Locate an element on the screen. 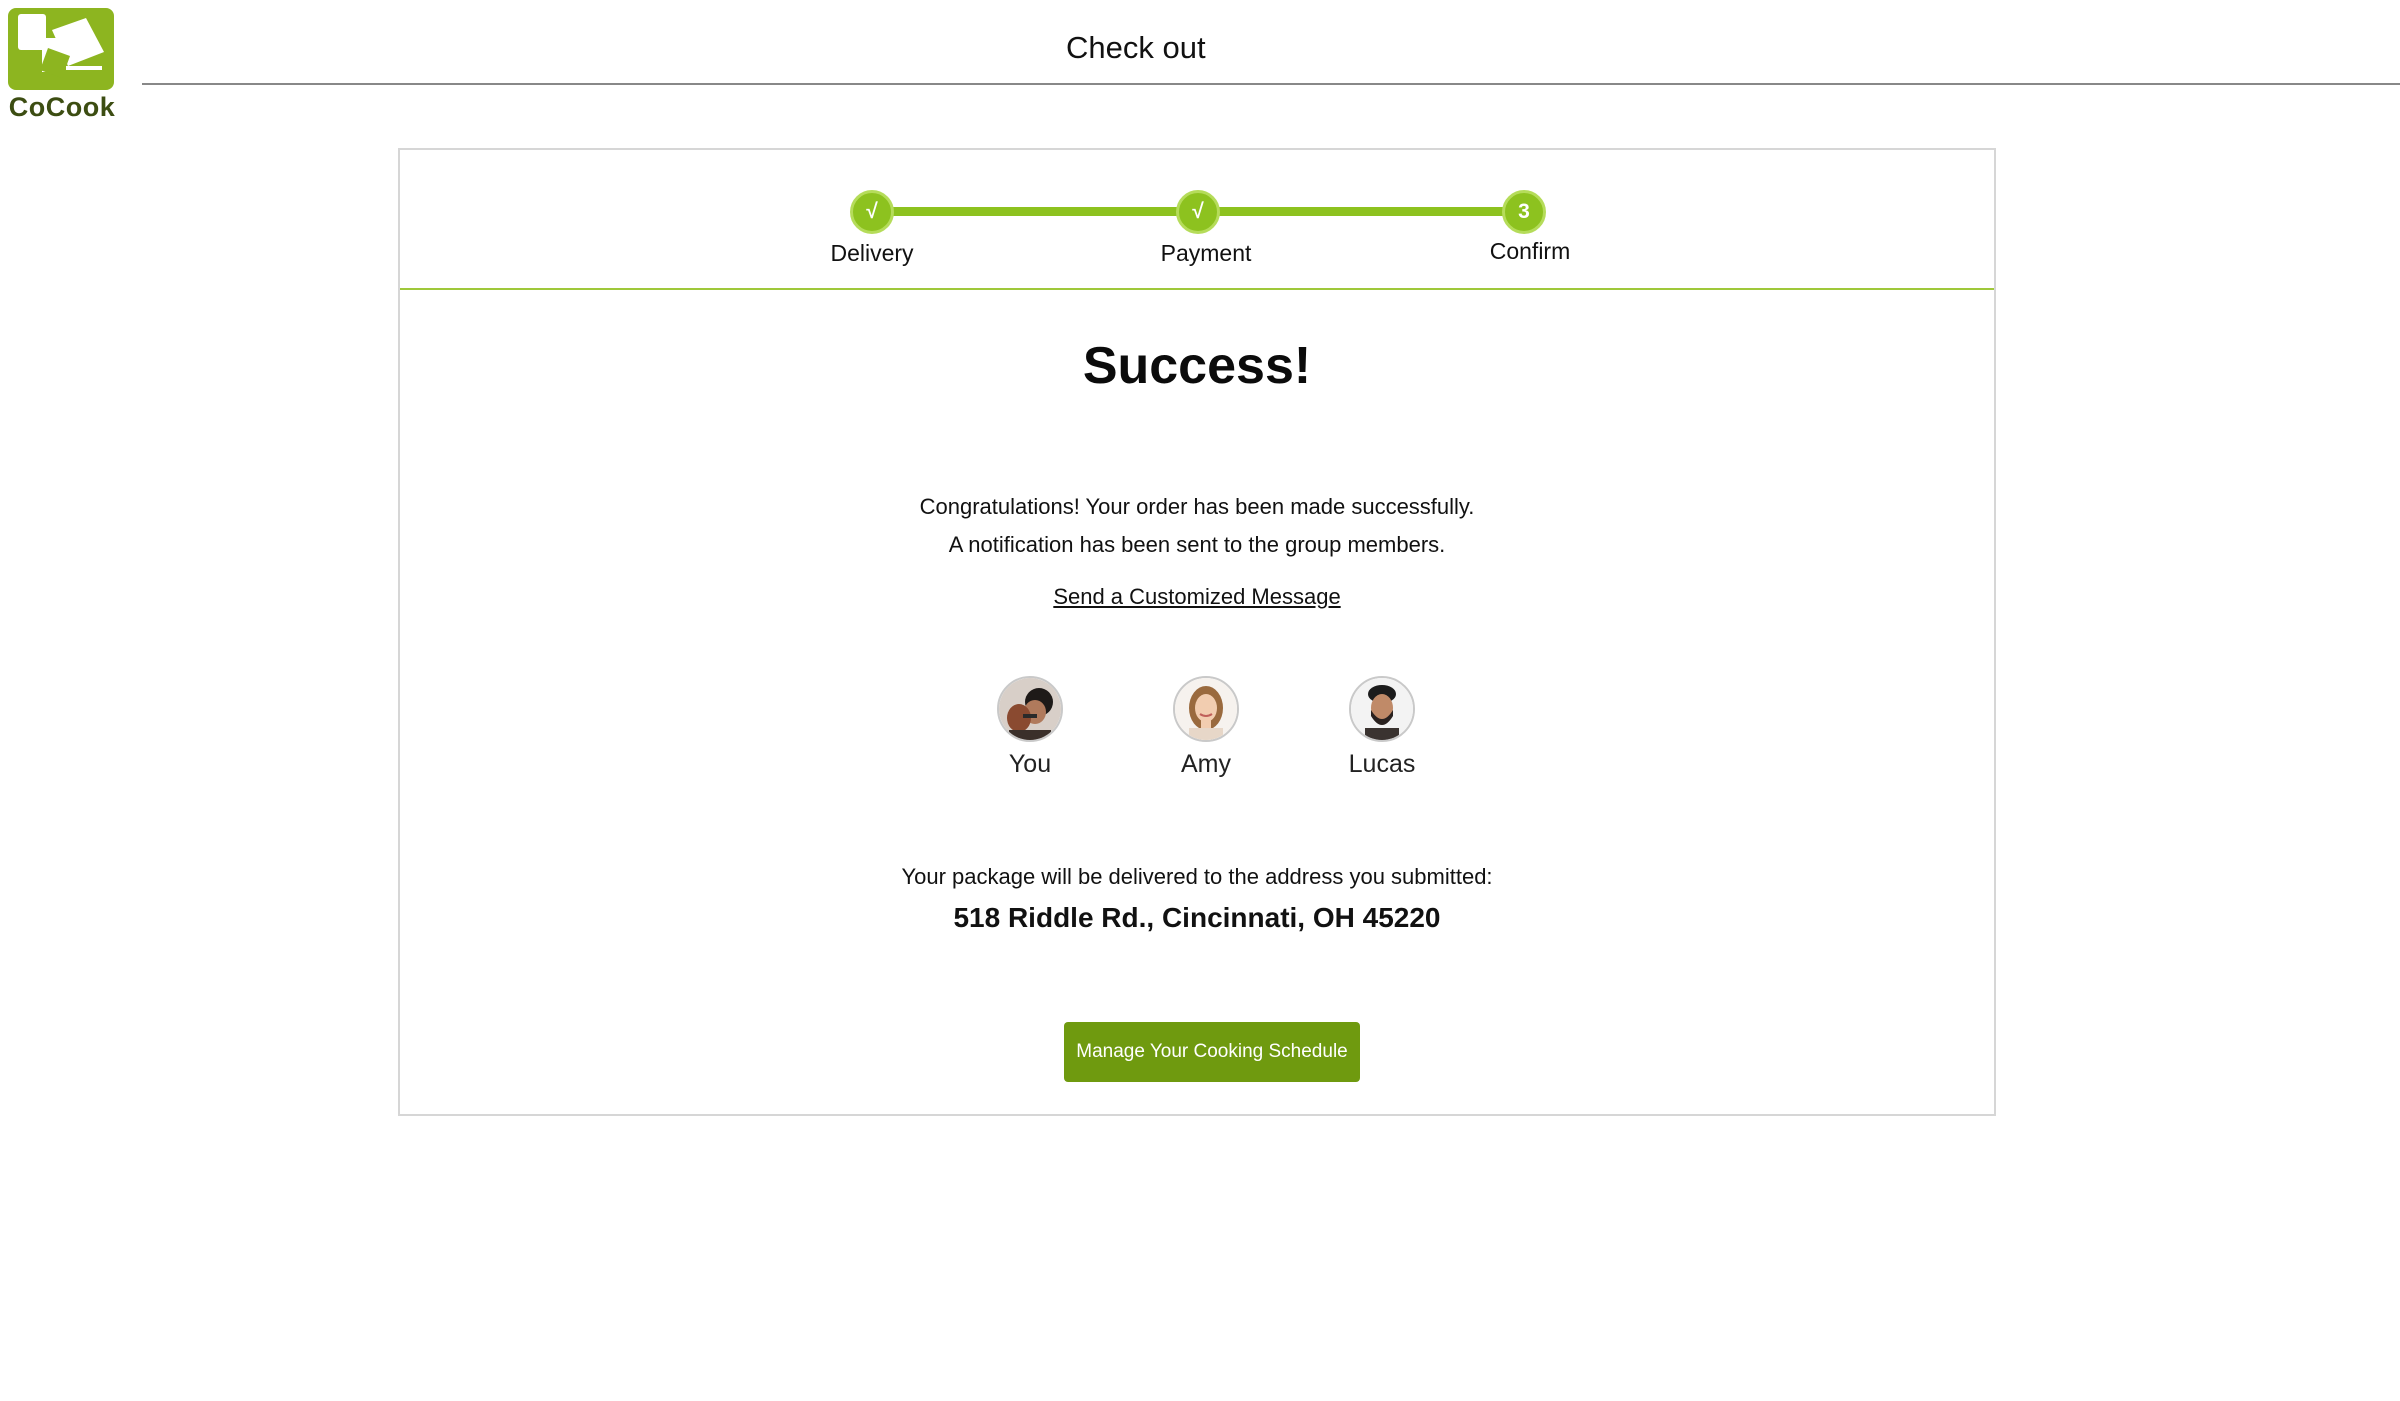 The image size is (2400, 1401). custom-message-link-wrapper: Send a Customized Message is located at coordinates (1197, 597).